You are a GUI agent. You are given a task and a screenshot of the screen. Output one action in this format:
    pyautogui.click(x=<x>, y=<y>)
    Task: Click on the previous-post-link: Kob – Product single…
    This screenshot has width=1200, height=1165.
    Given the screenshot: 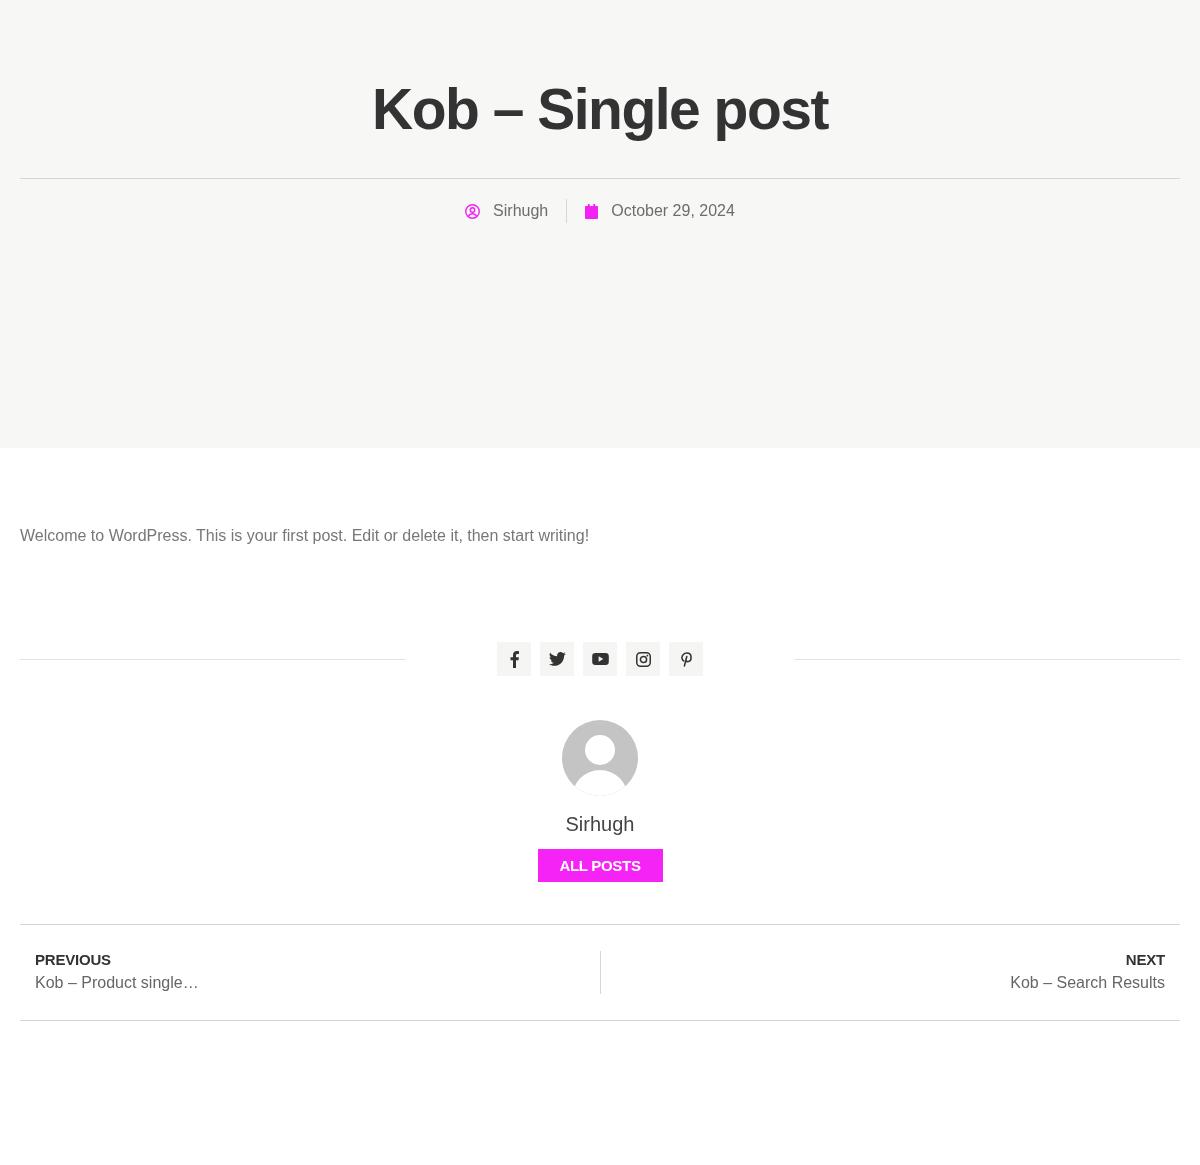 What is the action you would take?
    pyautogui.click(x=117, y=983)
    